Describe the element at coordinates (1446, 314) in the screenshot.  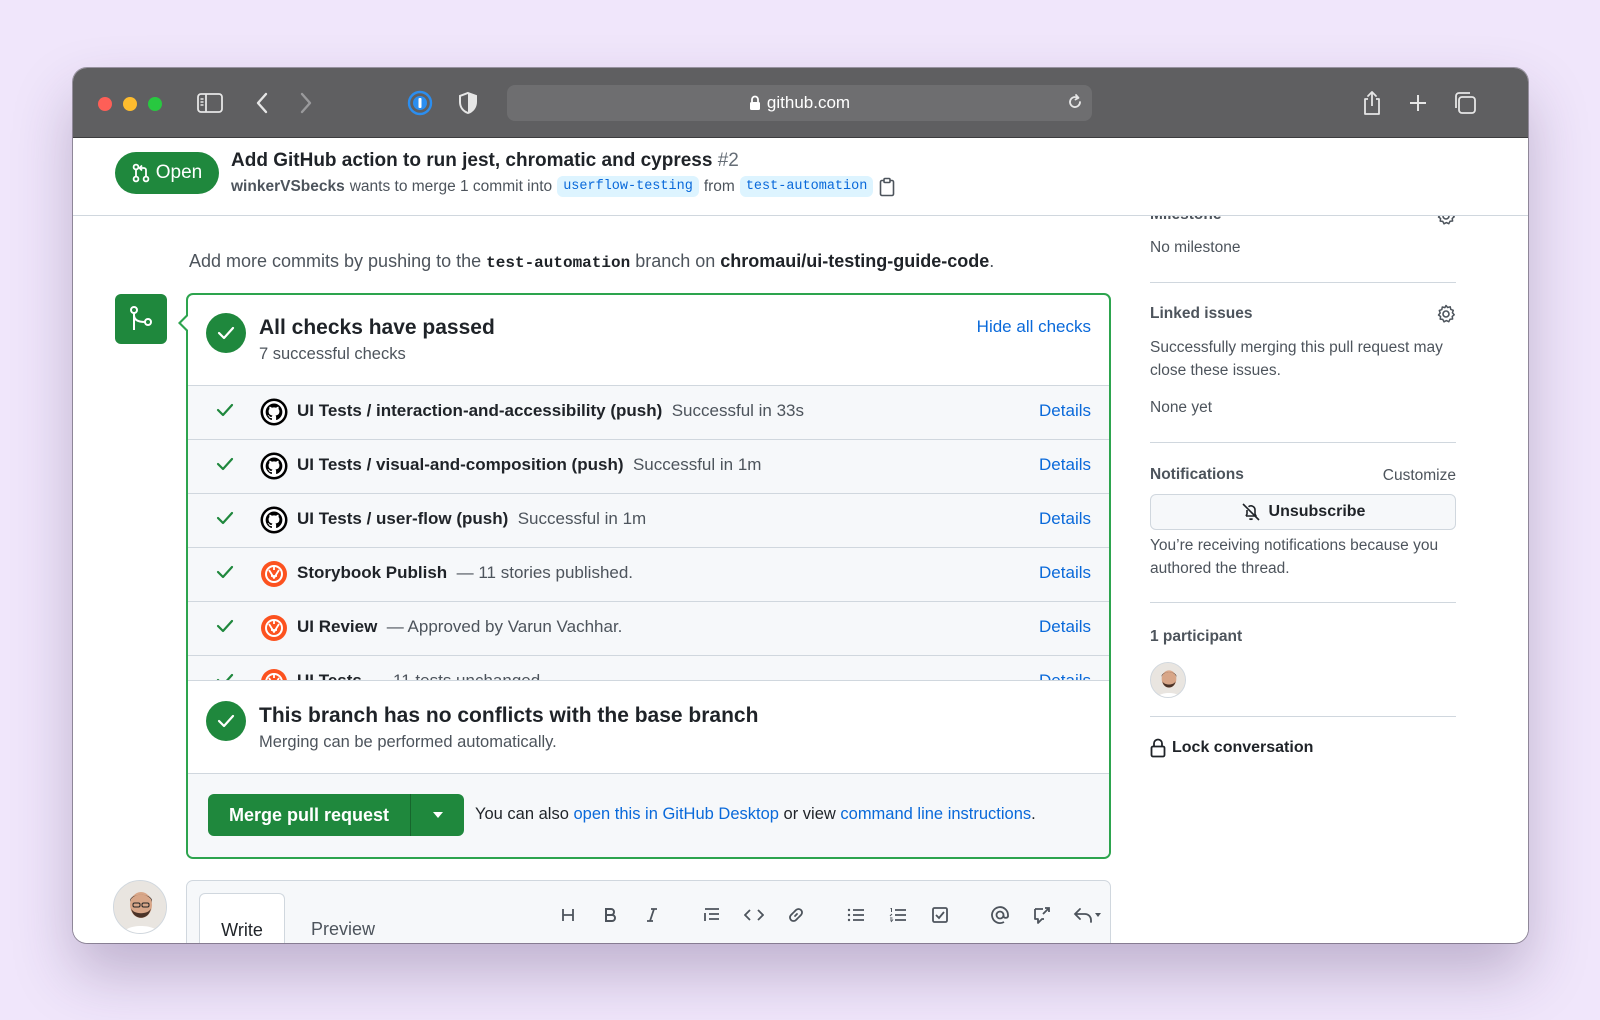
I see `linked-issues-gear-icon` at that location.